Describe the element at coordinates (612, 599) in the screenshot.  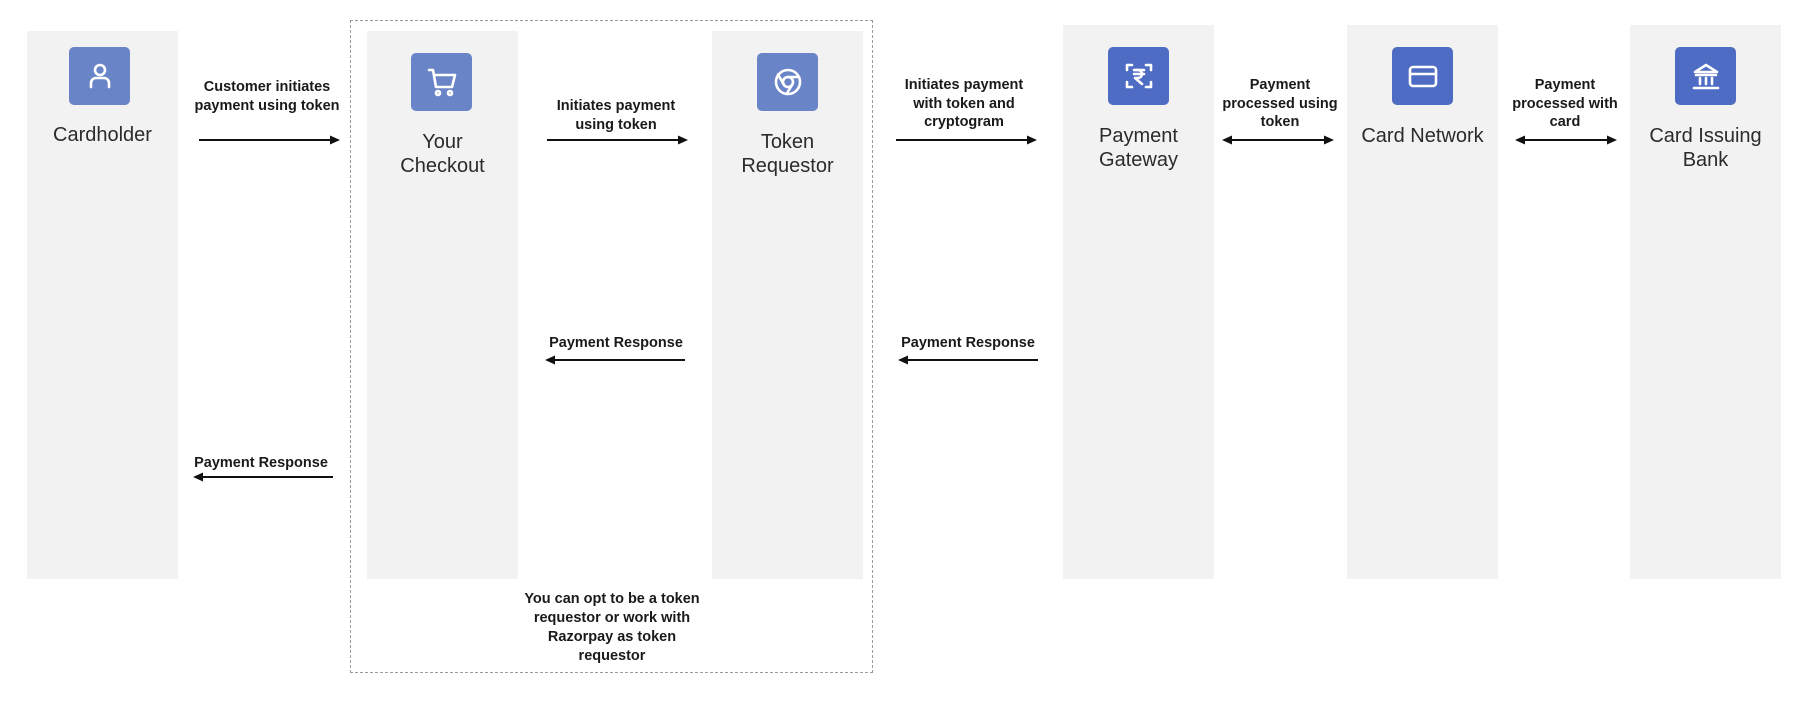
I see `note-line: You can opt to be a token` at that location.